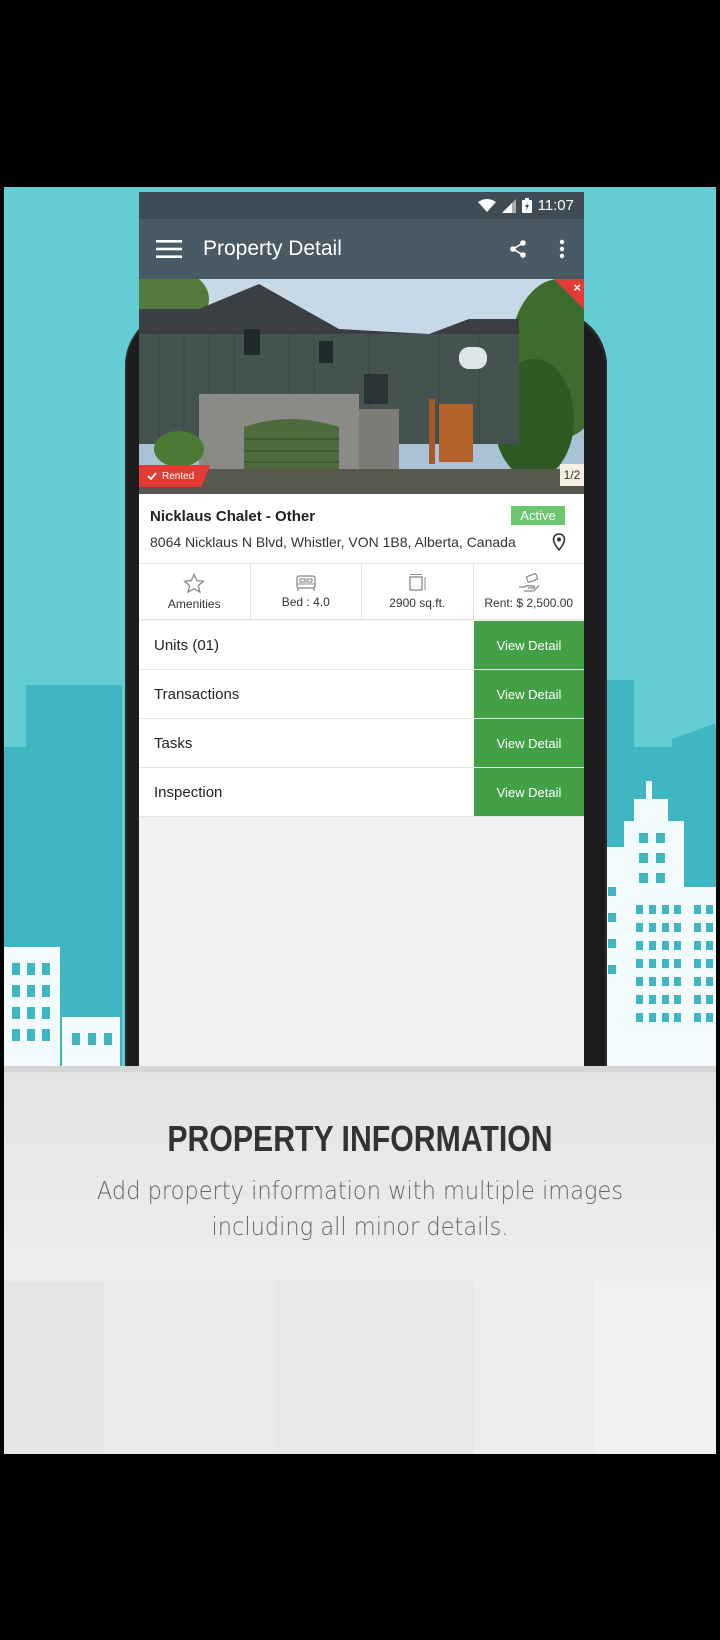 The width and height of the screenshot is (720, 1640). What do you see at coordinates (361, 694) in the screenshot?
I see `section-row-transactions: Transactions View Detail` at bounding box center [361, 694].